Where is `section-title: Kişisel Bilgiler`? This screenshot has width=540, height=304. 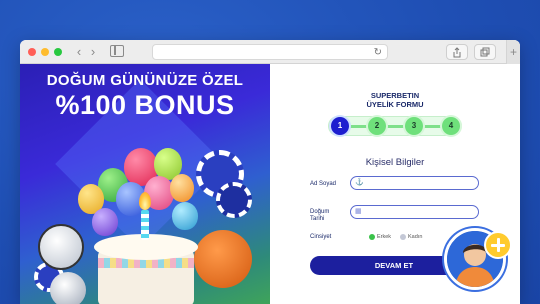
section-title: Kişisel Bilgiler is located at coordinates (395, 162).